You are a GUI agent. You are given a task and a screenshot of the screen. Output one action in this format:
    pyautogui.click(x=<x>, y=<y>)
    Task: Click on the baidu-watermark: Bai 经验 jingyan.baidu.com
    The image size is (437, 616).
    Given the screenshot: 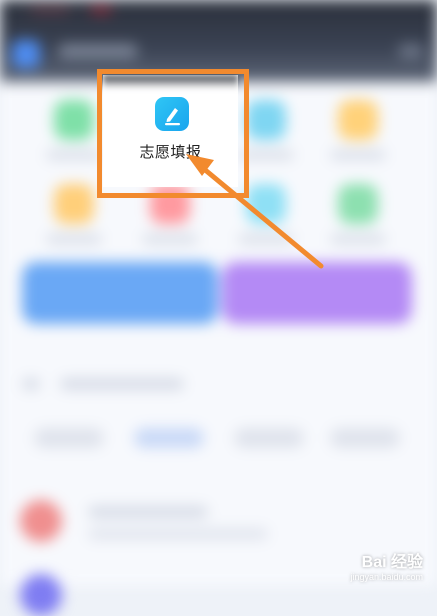 What is the action you would take?
    pyautogui.click(x=386, y=565)
    